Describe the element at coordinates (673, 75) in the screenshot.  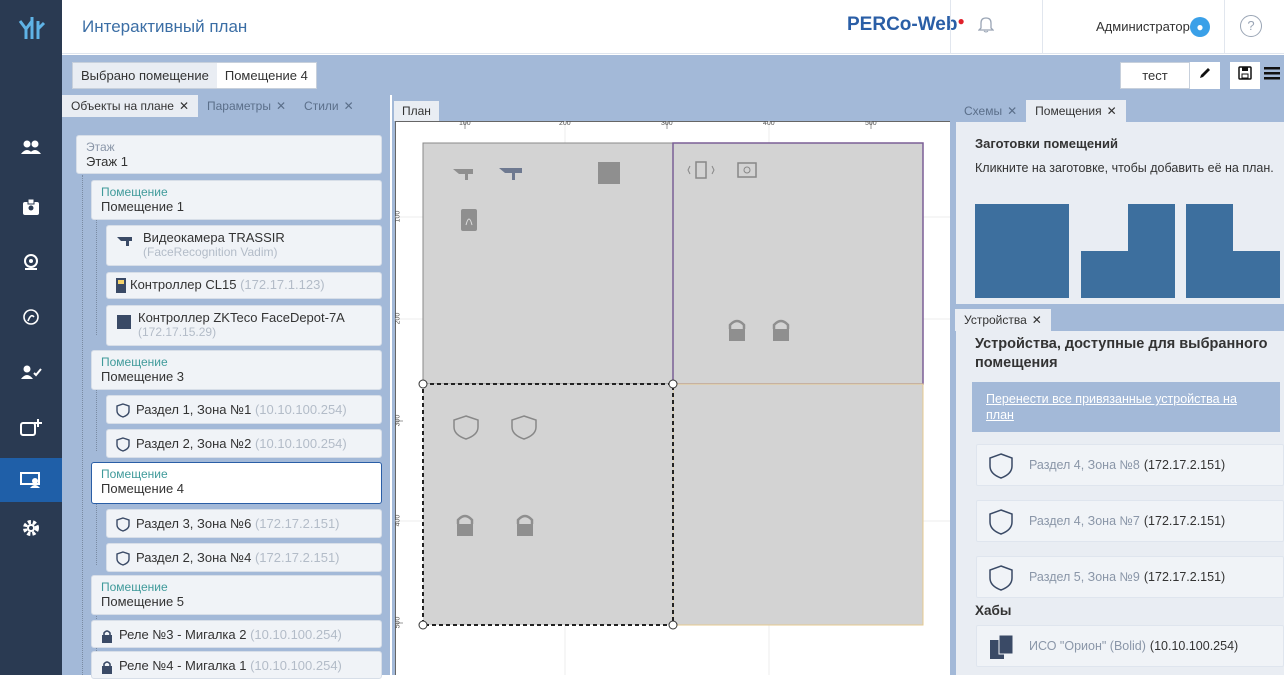
I see `plan-toolbar: Выбрано помещение Помещение 4 тест` at that location.